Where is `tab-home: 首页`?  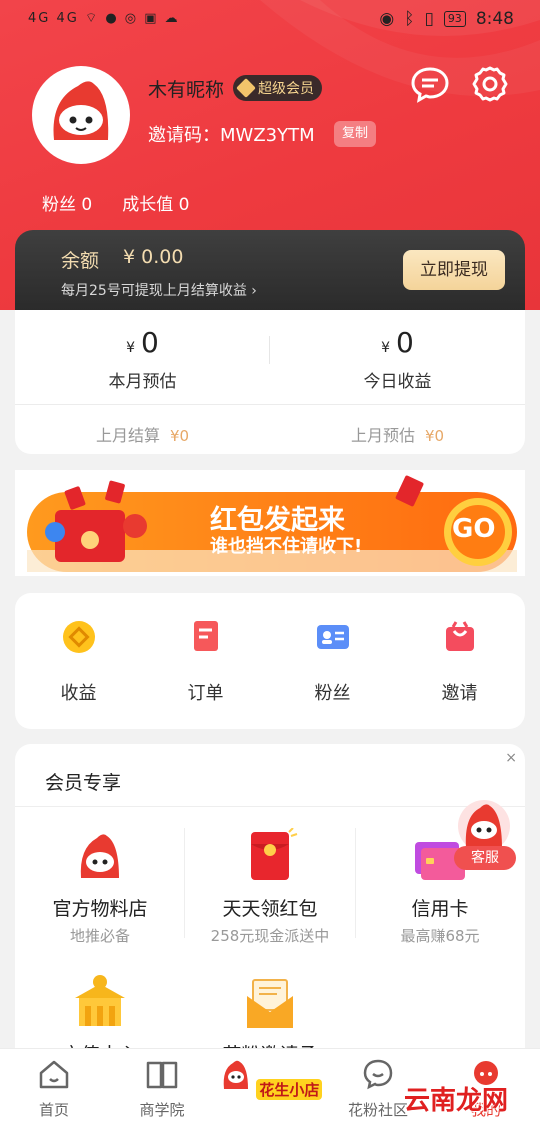 tab-home: 首页 is located at coordinates (54, 1088).